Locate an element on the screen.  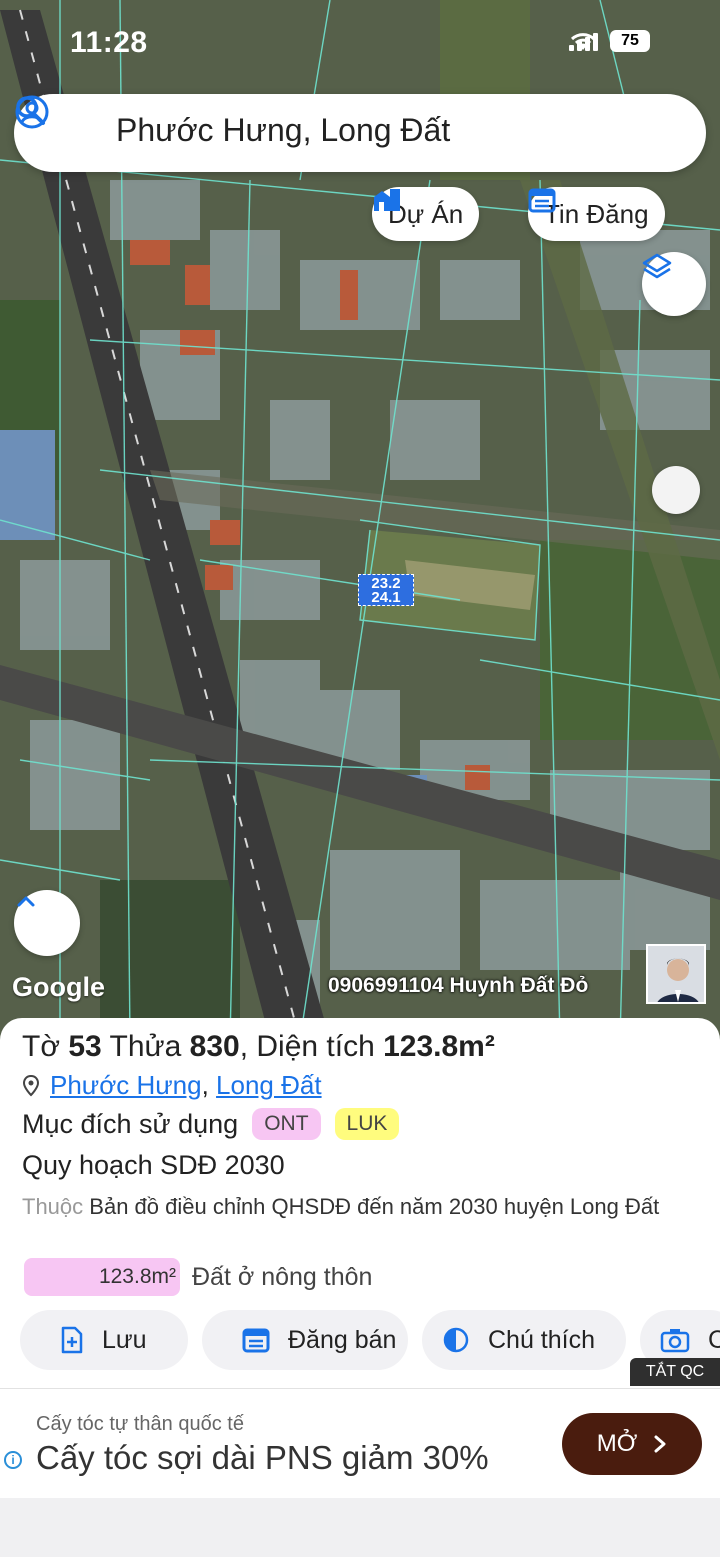
chevron-up-icon is located at coordinates (26, 901).